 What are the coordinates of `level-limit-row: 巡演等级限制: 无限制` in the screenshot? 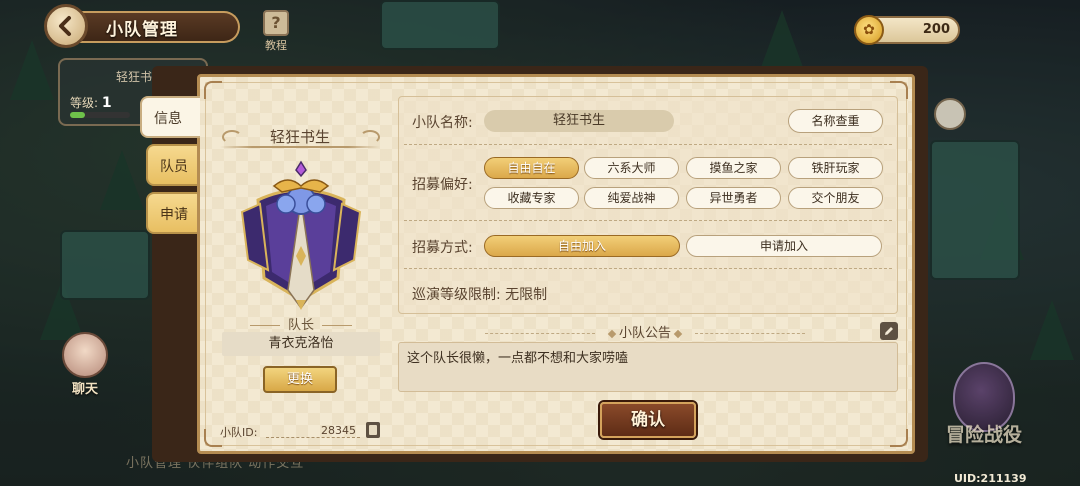 It's located at (479, 294).